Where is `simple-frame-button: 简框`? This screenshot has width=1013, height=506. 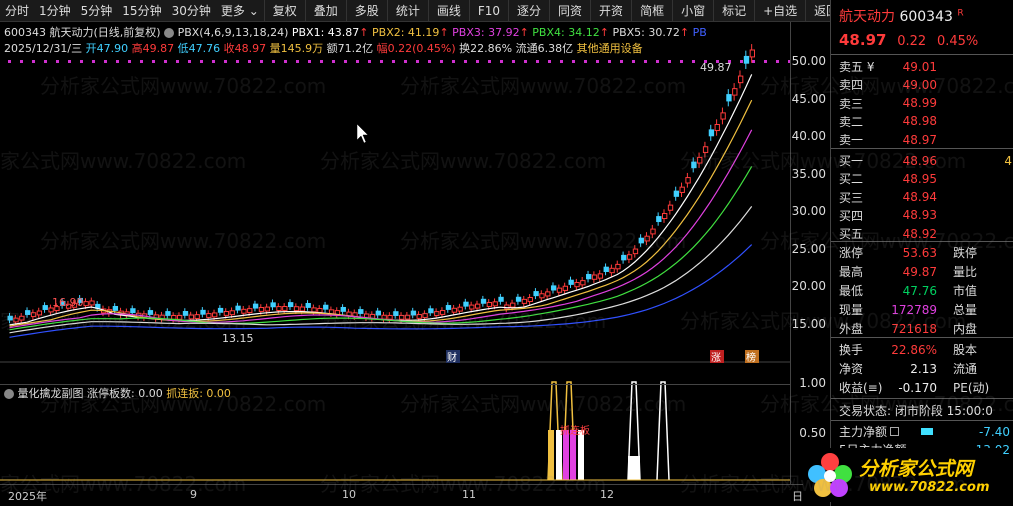
simple-frame-button: 简框 is located at coordinates (651, 11).